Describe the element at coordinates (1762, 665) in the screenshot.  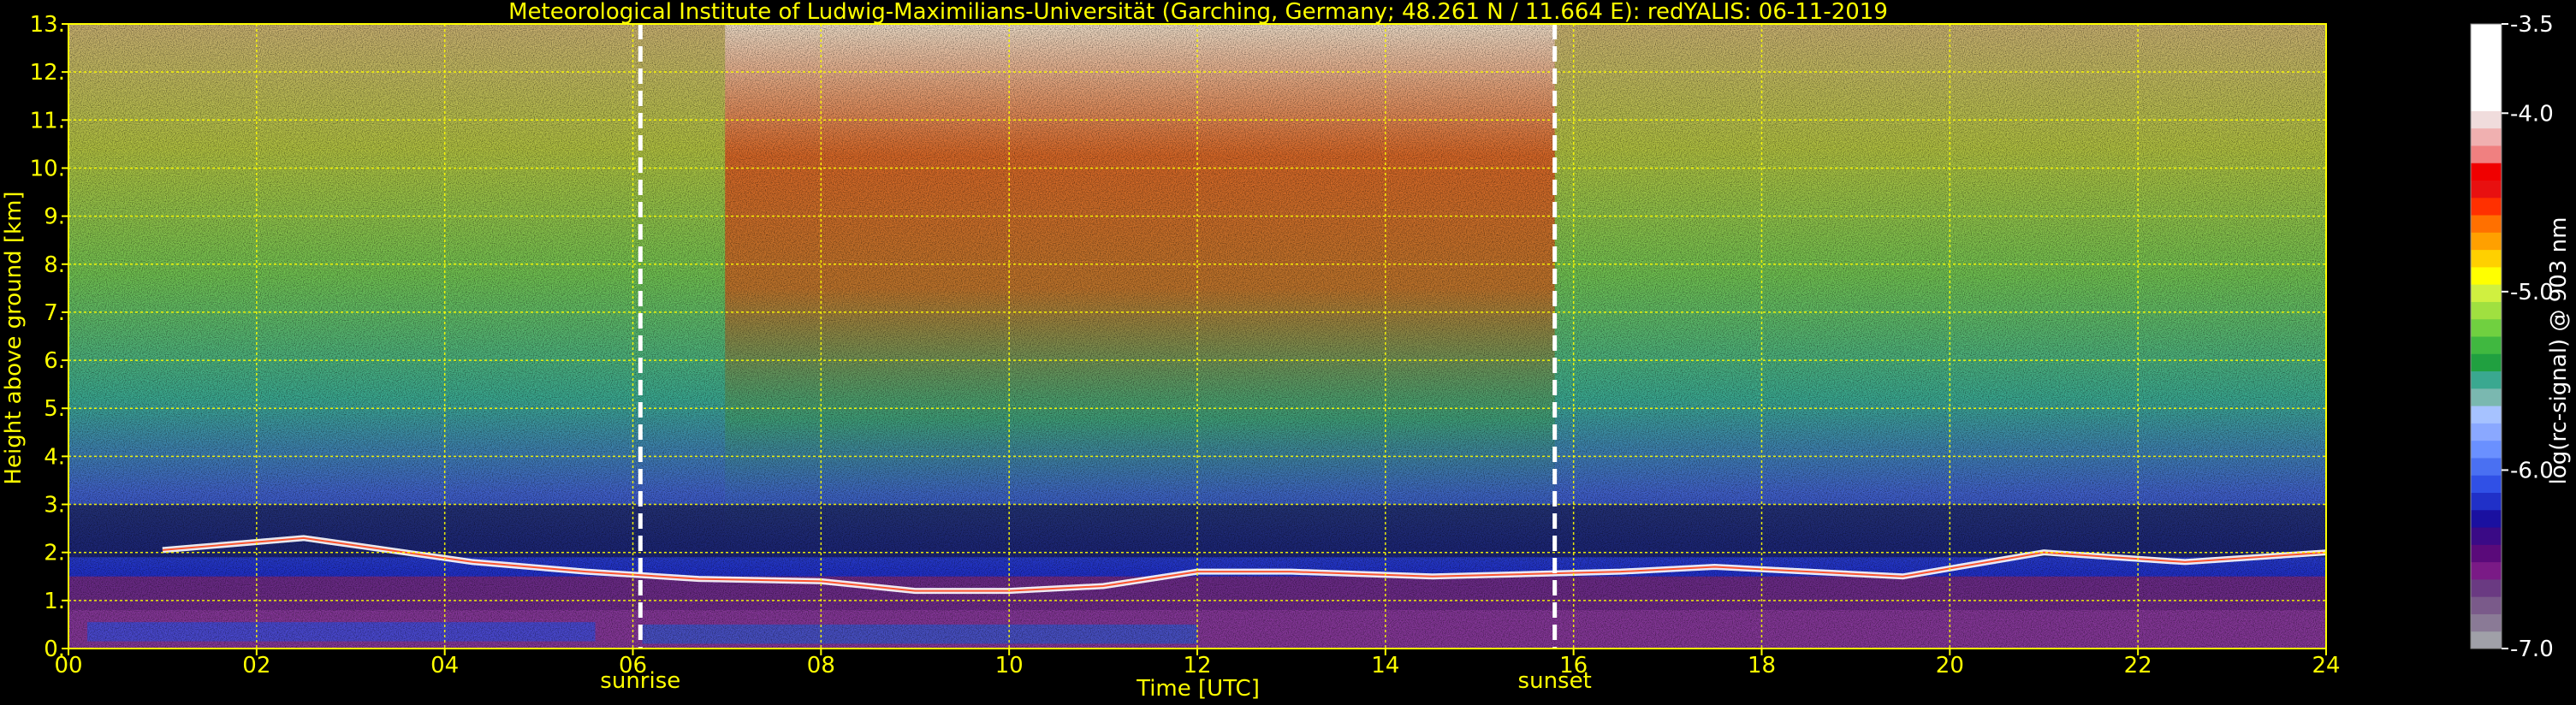
I see `x-tick-label: 18` at that location.